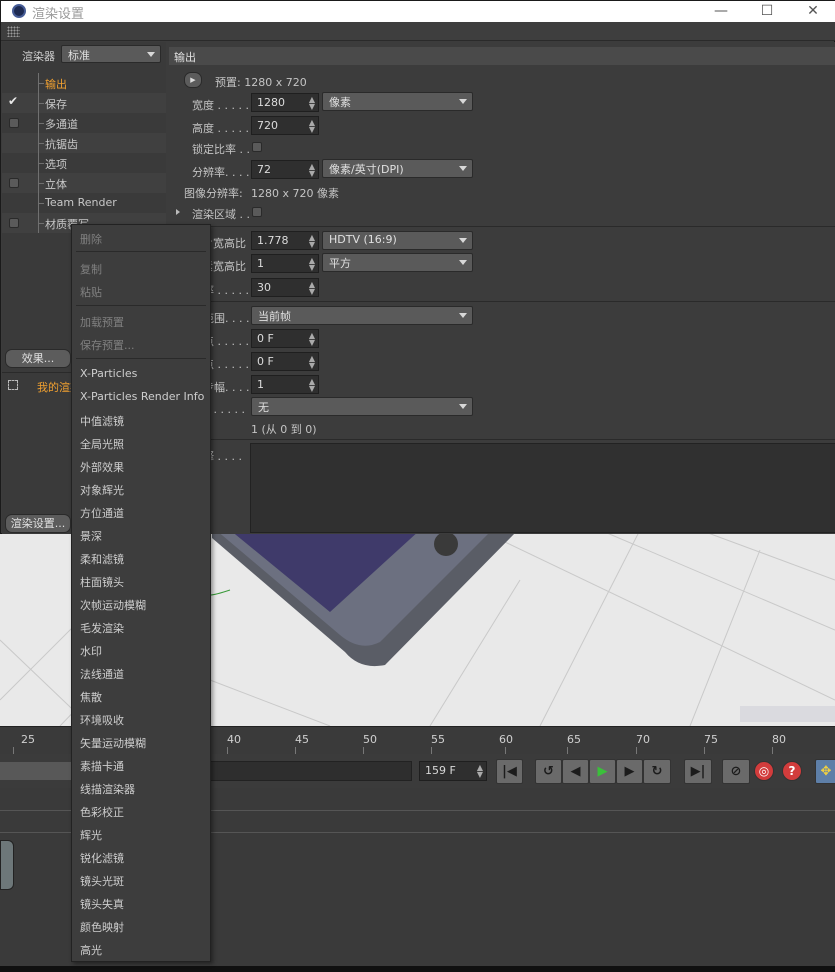 The image size is (835, 972). I want to click on grip-icon, so click(13, 31).